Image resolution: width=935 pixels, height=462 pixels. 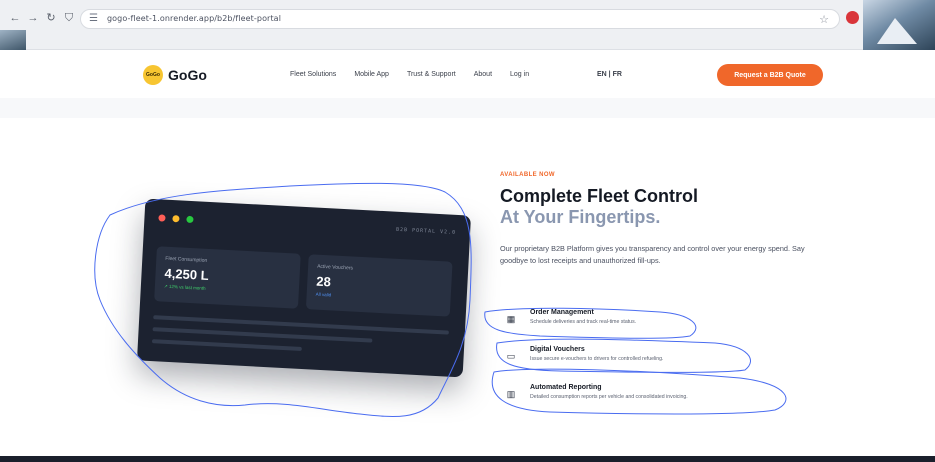 I want to click on feature-title: Automated Reporting, so click(x=566, y=387).